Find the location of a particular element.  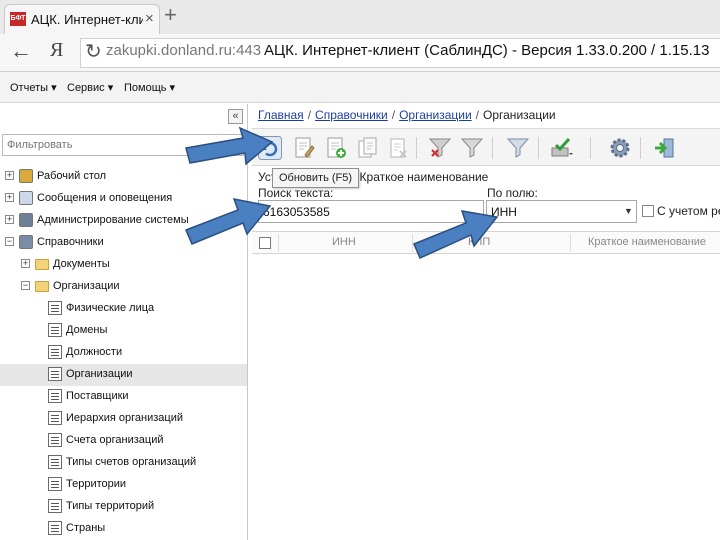

sidebar-tree-label: Иерархия организаций is located at coordinates (125, 418).